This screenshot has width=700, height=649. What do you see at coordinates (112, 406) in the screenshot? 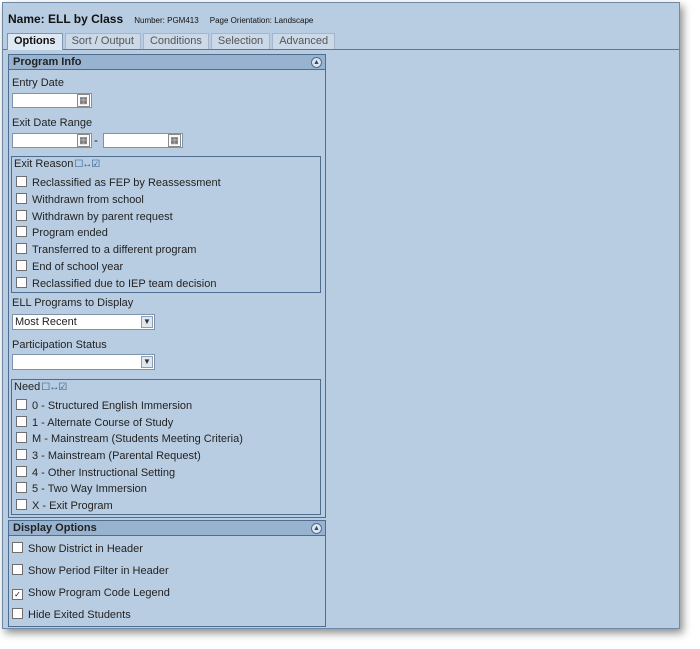
I see `checkbox-label: 0 - Structured English Immersion` at bounding box center [112, 406].